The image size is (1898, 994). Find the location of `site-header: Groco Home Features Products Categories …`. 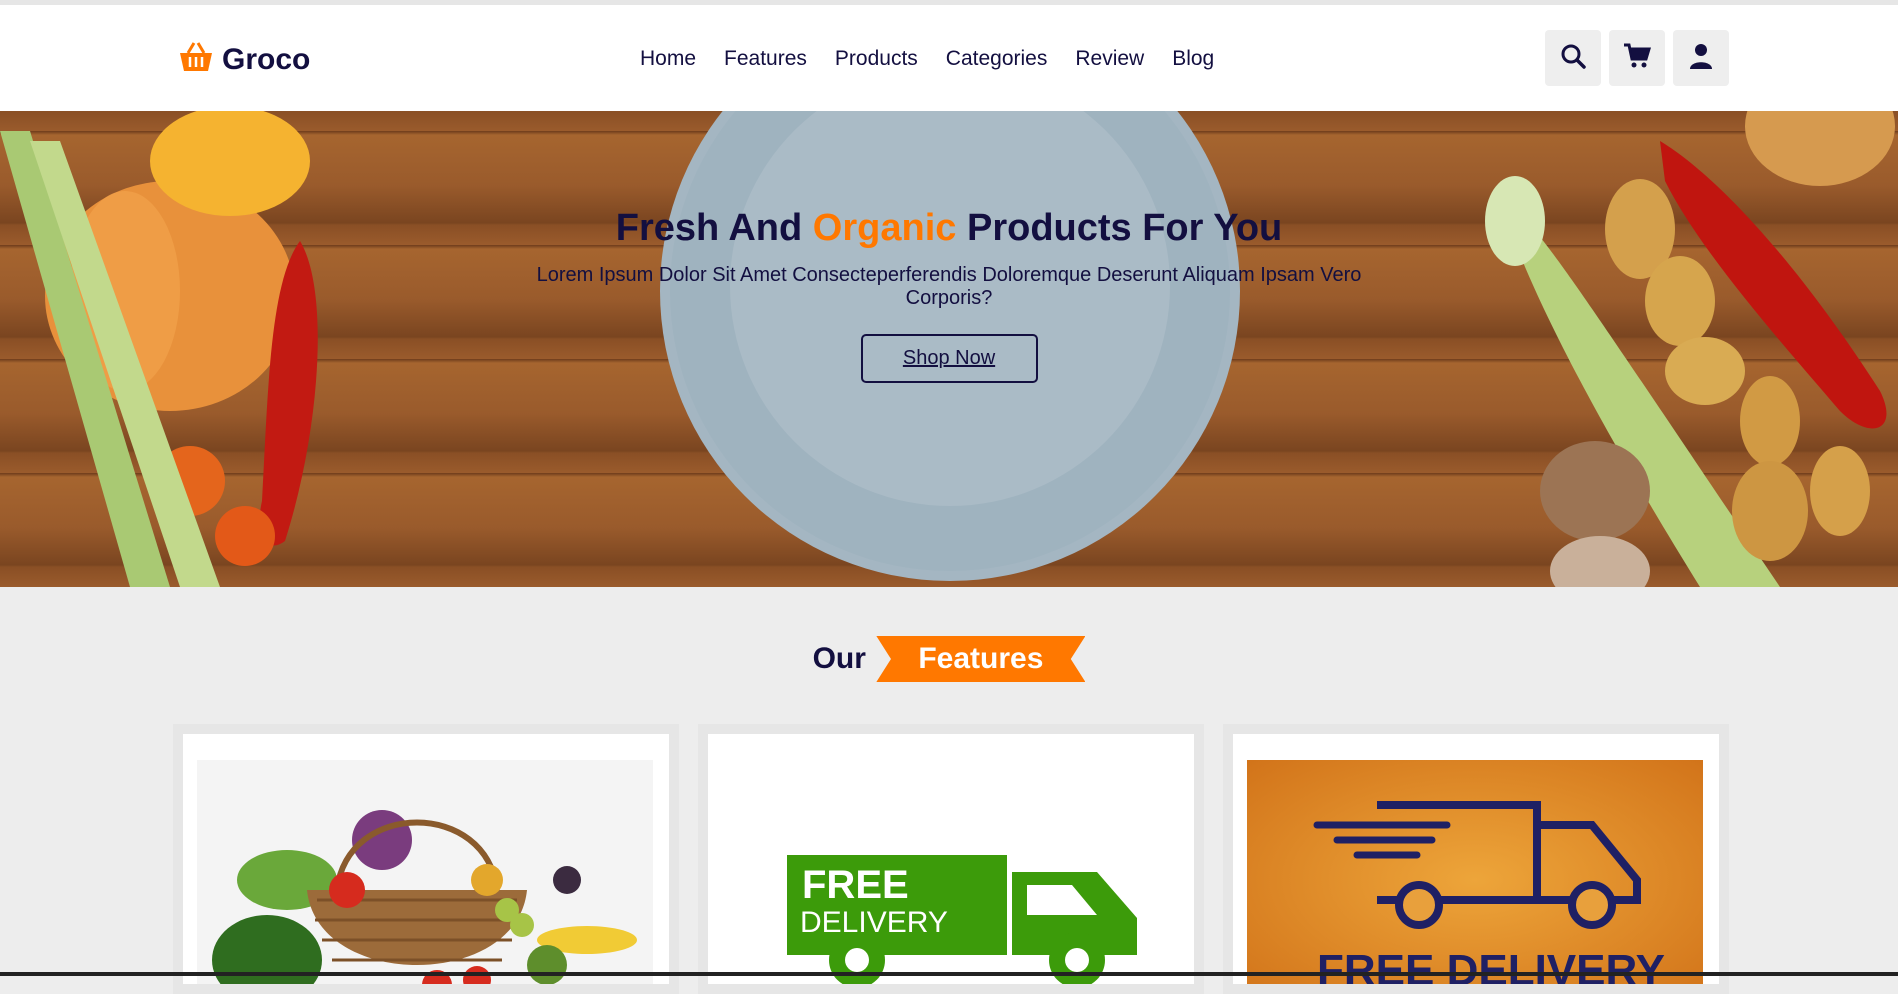

site-header: Groco Home Features Products Categories … is located at coordinates (949, 58).